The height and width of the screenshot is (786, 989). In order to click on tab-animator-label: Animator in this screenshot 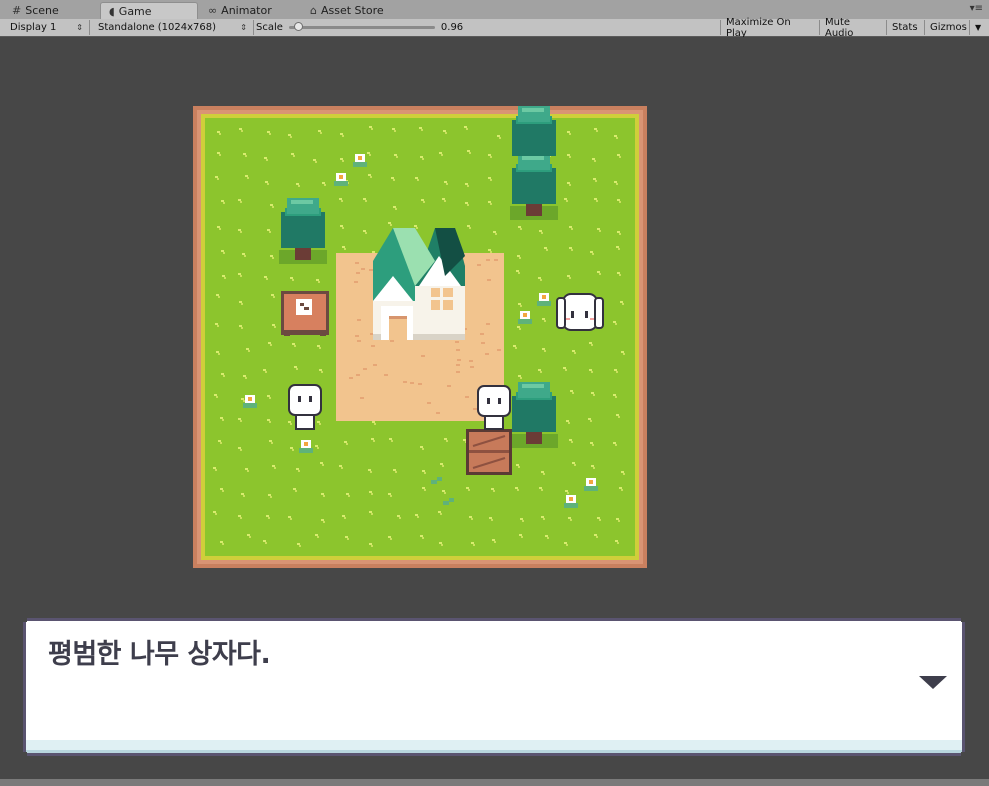, I will do `click(246, 10)`.